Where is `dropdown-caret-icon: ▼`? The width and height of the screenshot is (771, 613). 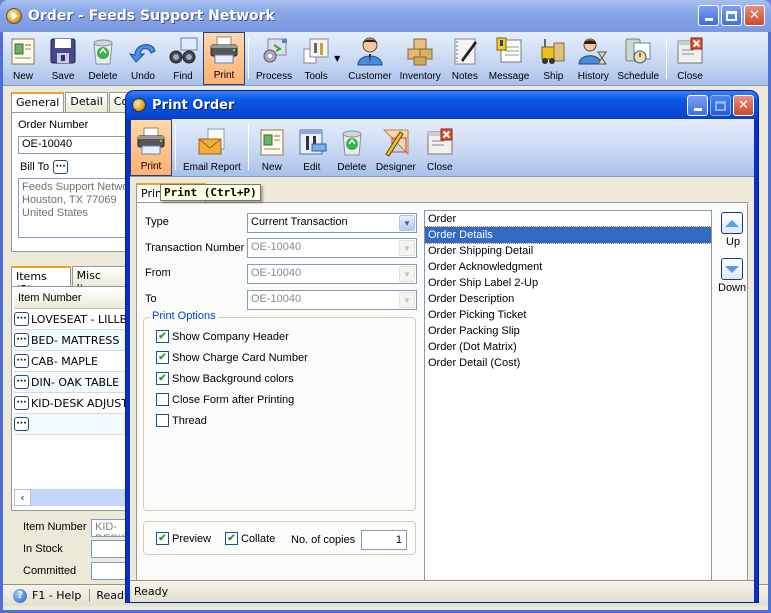
dropdown-caret-icon: ▼ is located at coordinates (337, 58).